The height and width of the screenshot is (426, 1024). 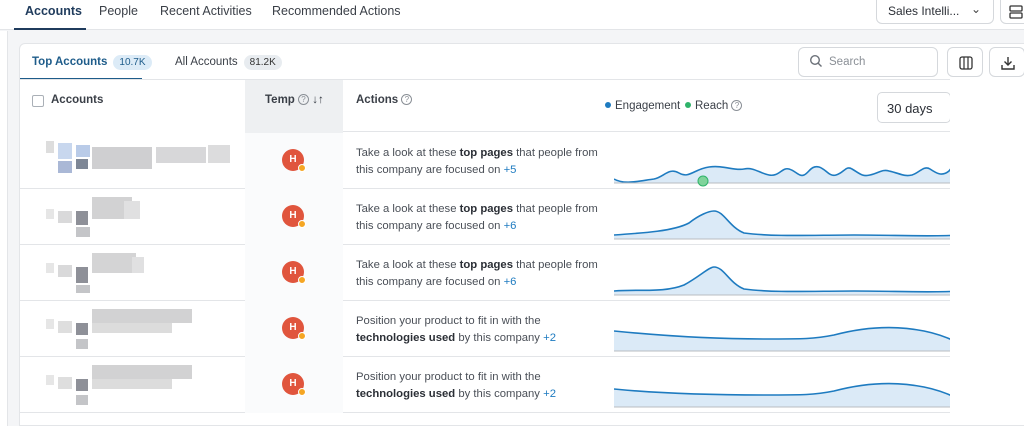 I want to click on download-icon, so click(x=1008, y=63).